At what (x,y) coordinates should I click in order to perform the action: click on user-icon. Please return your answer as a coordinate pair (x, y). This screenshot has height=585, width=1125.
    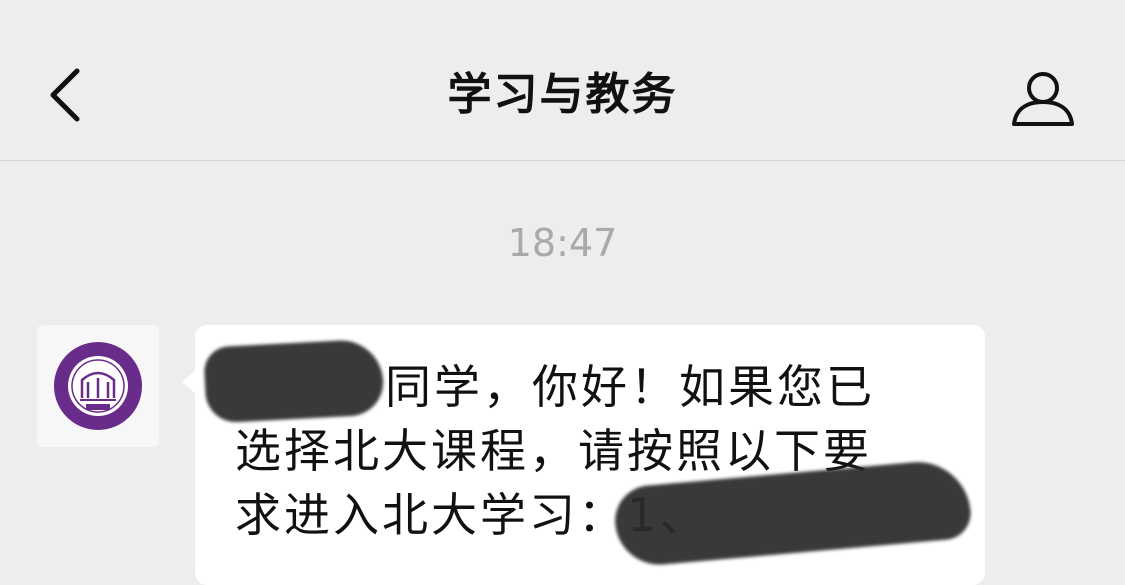
    Looking at the image, I should click on (1042, 99).